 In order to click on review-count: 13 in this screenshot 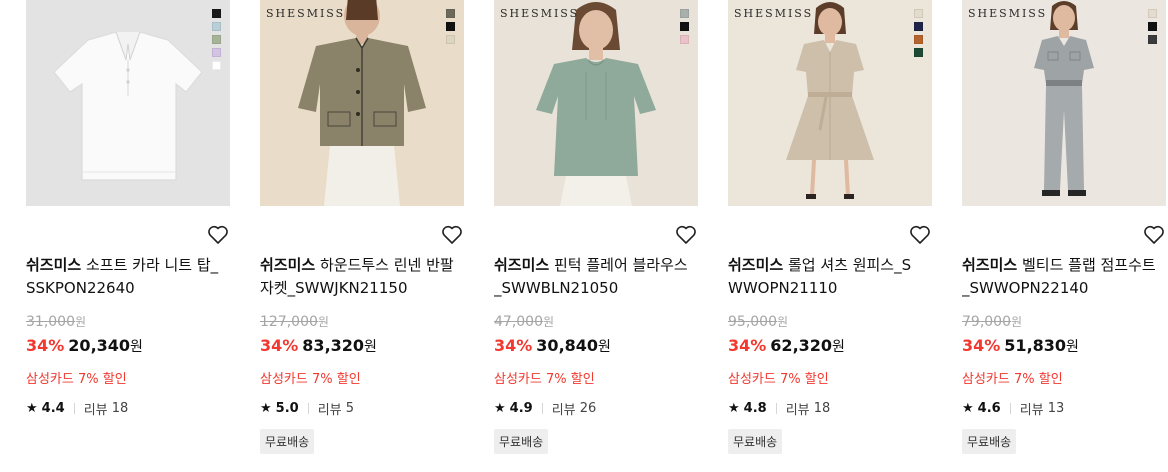, I will do `click(1056, 408)`.